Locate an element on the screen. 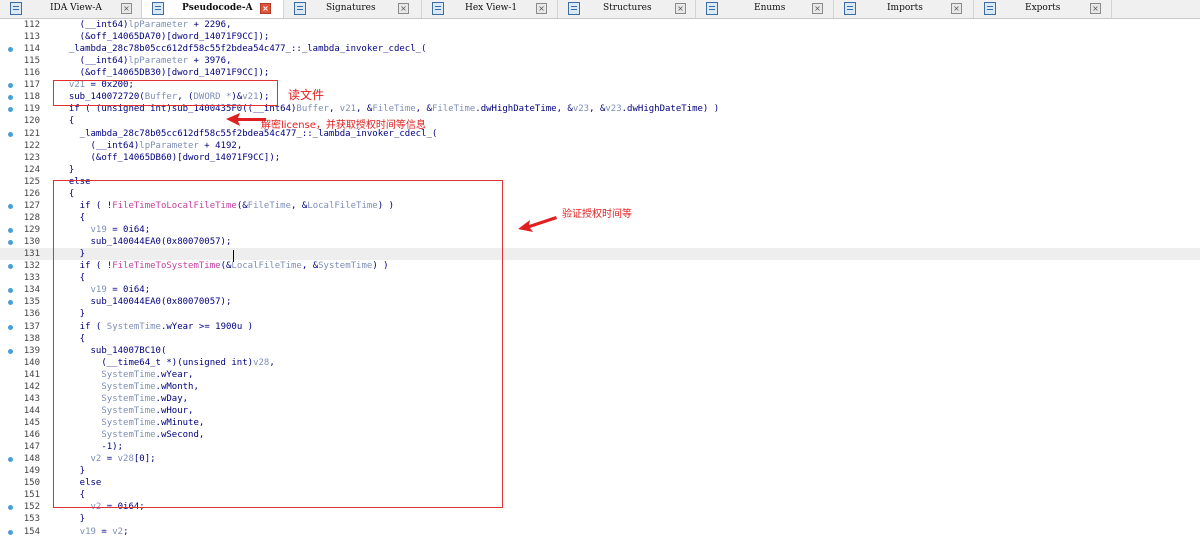 The width and height of the screenshot is (1200, 542). code-text: (__int64)lpParameter + 3976, is located at coordinates (145, 61).